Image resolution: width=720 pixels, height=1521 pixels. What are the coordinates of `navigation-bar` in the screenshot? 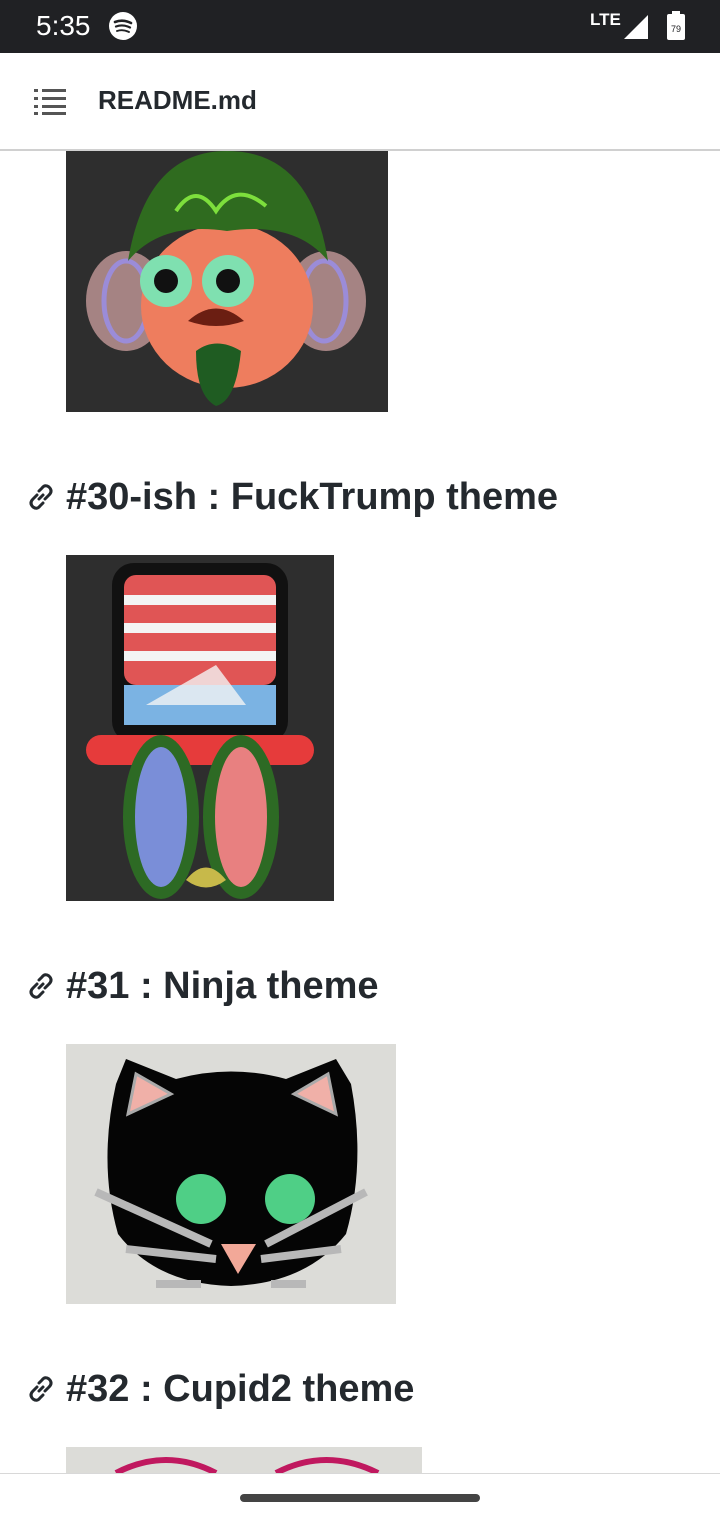 It's located at (360, 1497).